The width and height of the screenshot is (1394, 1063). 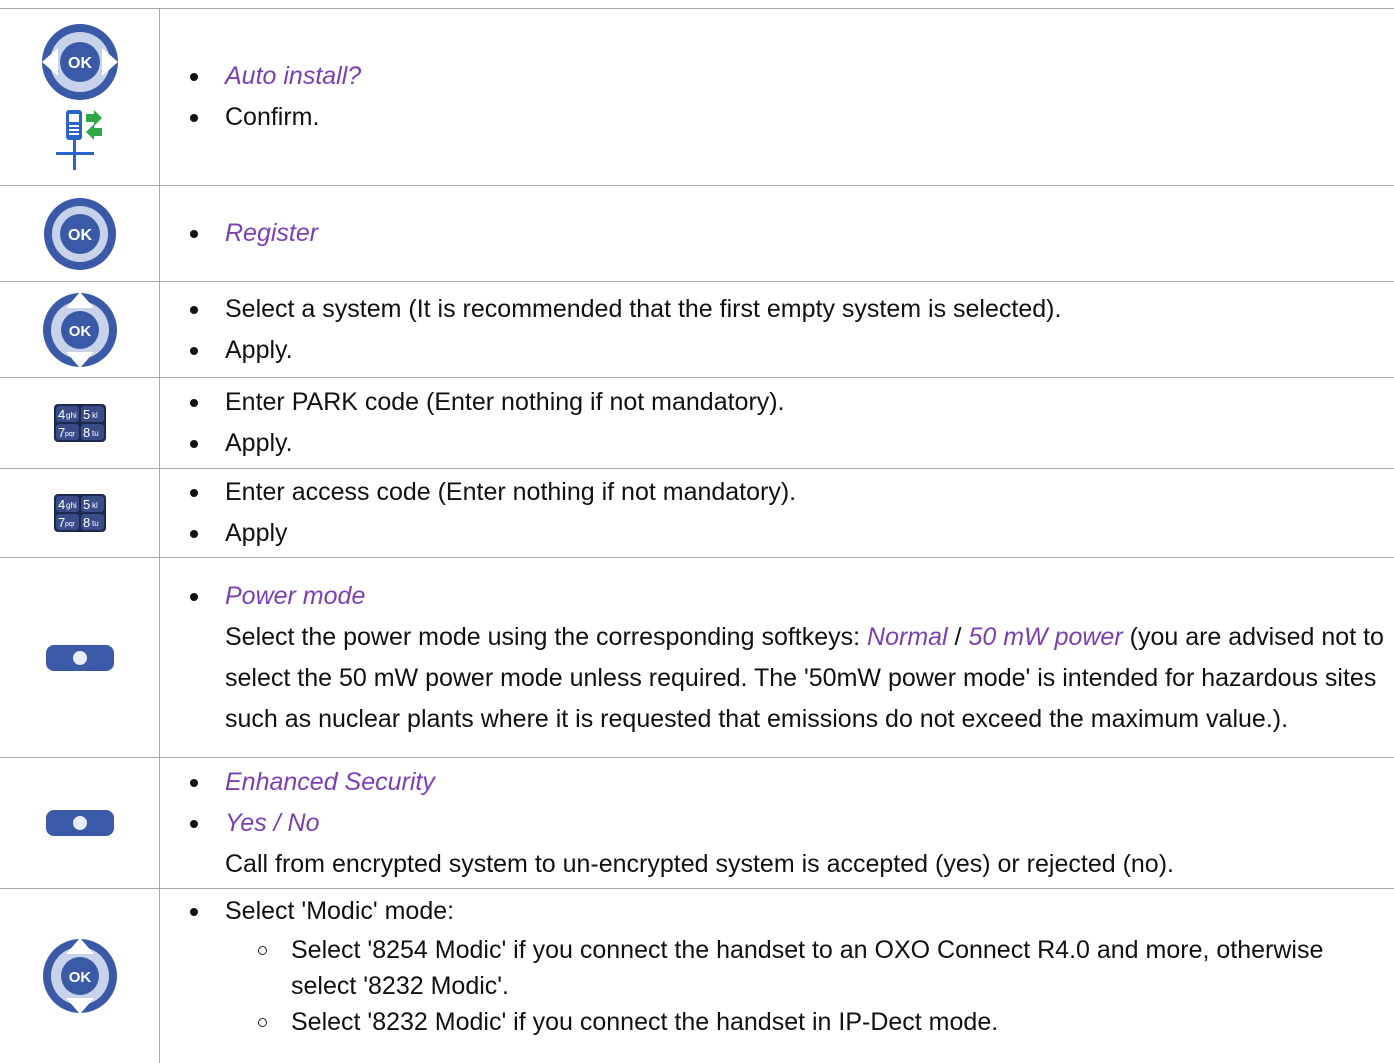 What do you see at coordinates (777, 117) in the screenshot?
I see `instruction-text: Confirm.` at bounding box center [777, 117].